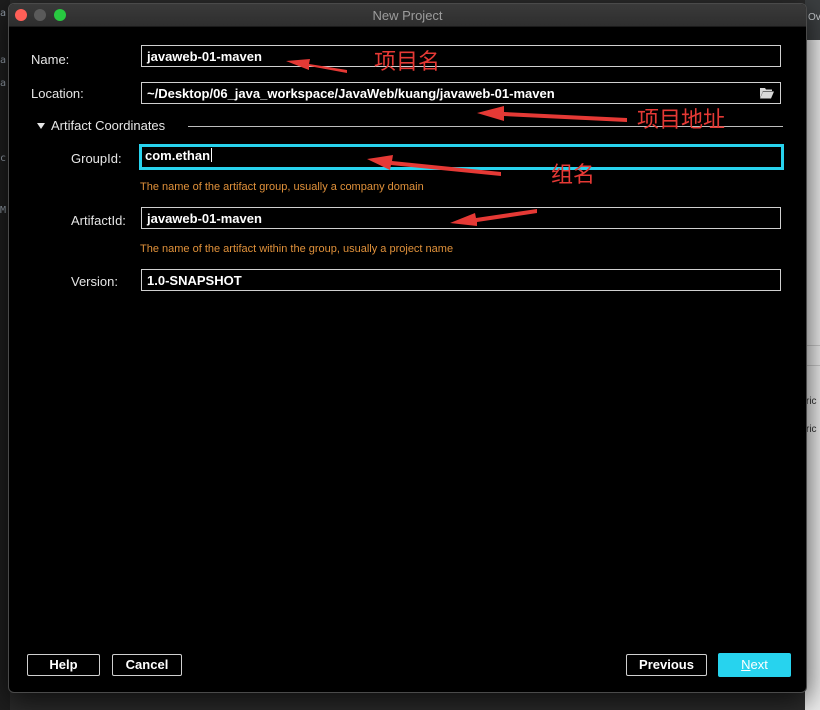 The width and height of the screenshot is (820, 710). I want to click on next-label-rest: ext, so click(759, 664).